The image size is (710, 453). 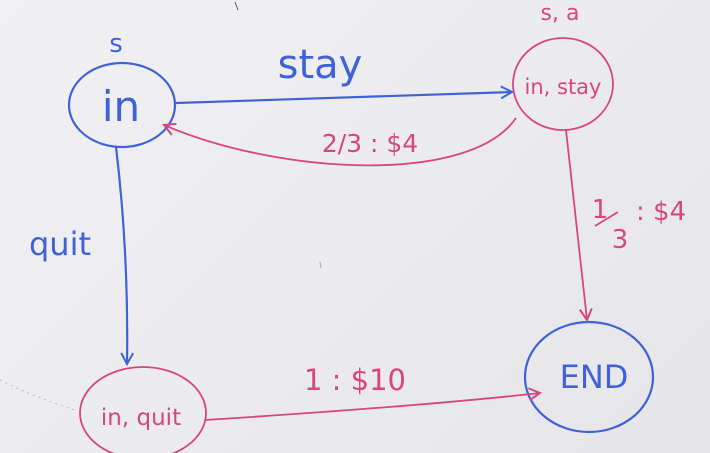 I want to click on stay-label: stay, so click(x=320, y=65).